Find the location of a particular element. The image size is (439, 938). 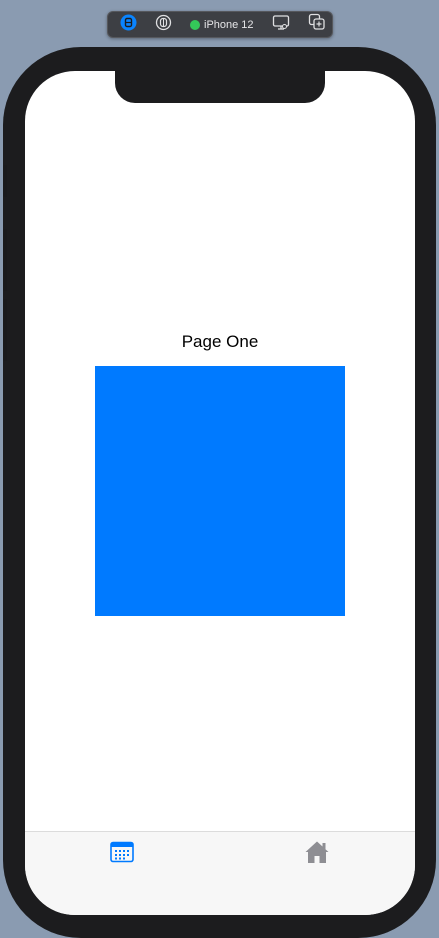

inspect-icon is located at coordinates (163, 25).